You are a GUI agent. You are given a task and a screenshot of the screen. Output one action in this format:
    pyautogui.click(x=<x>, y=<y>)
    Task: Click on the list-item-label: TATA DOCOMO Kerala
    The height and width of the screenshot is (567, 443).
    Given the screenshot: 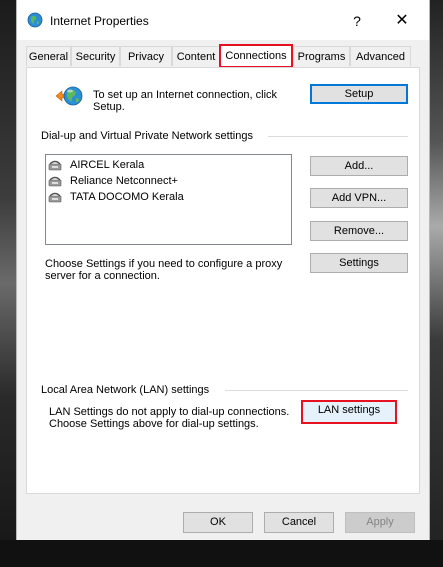 What is the action you would take?
    pyautogui.click(x=127, y=197)
    